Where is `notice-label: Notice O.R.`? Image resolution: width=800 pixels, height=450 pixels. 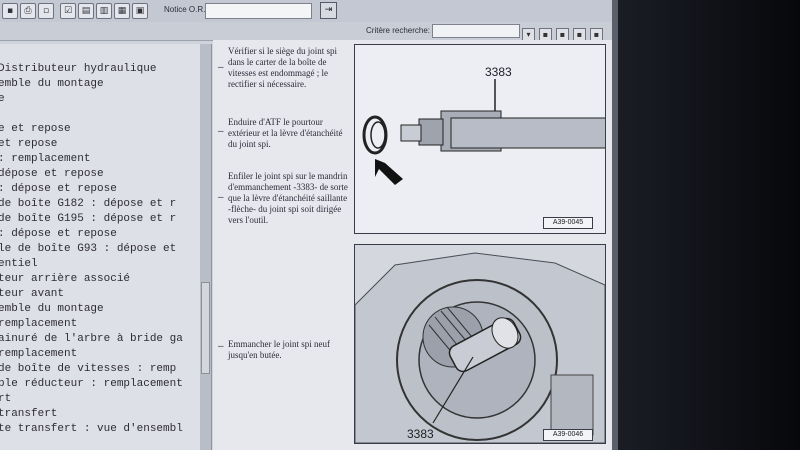 notice-label: Notice O.R. is located at coordinates (185, 9).